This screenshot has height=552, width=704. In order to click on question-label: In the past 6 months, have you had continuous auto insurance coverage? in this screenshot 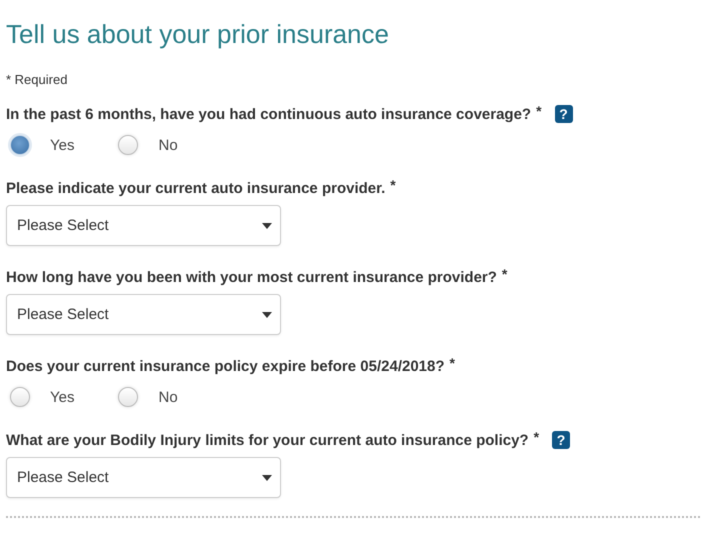, I will do `click(269, 114)`.